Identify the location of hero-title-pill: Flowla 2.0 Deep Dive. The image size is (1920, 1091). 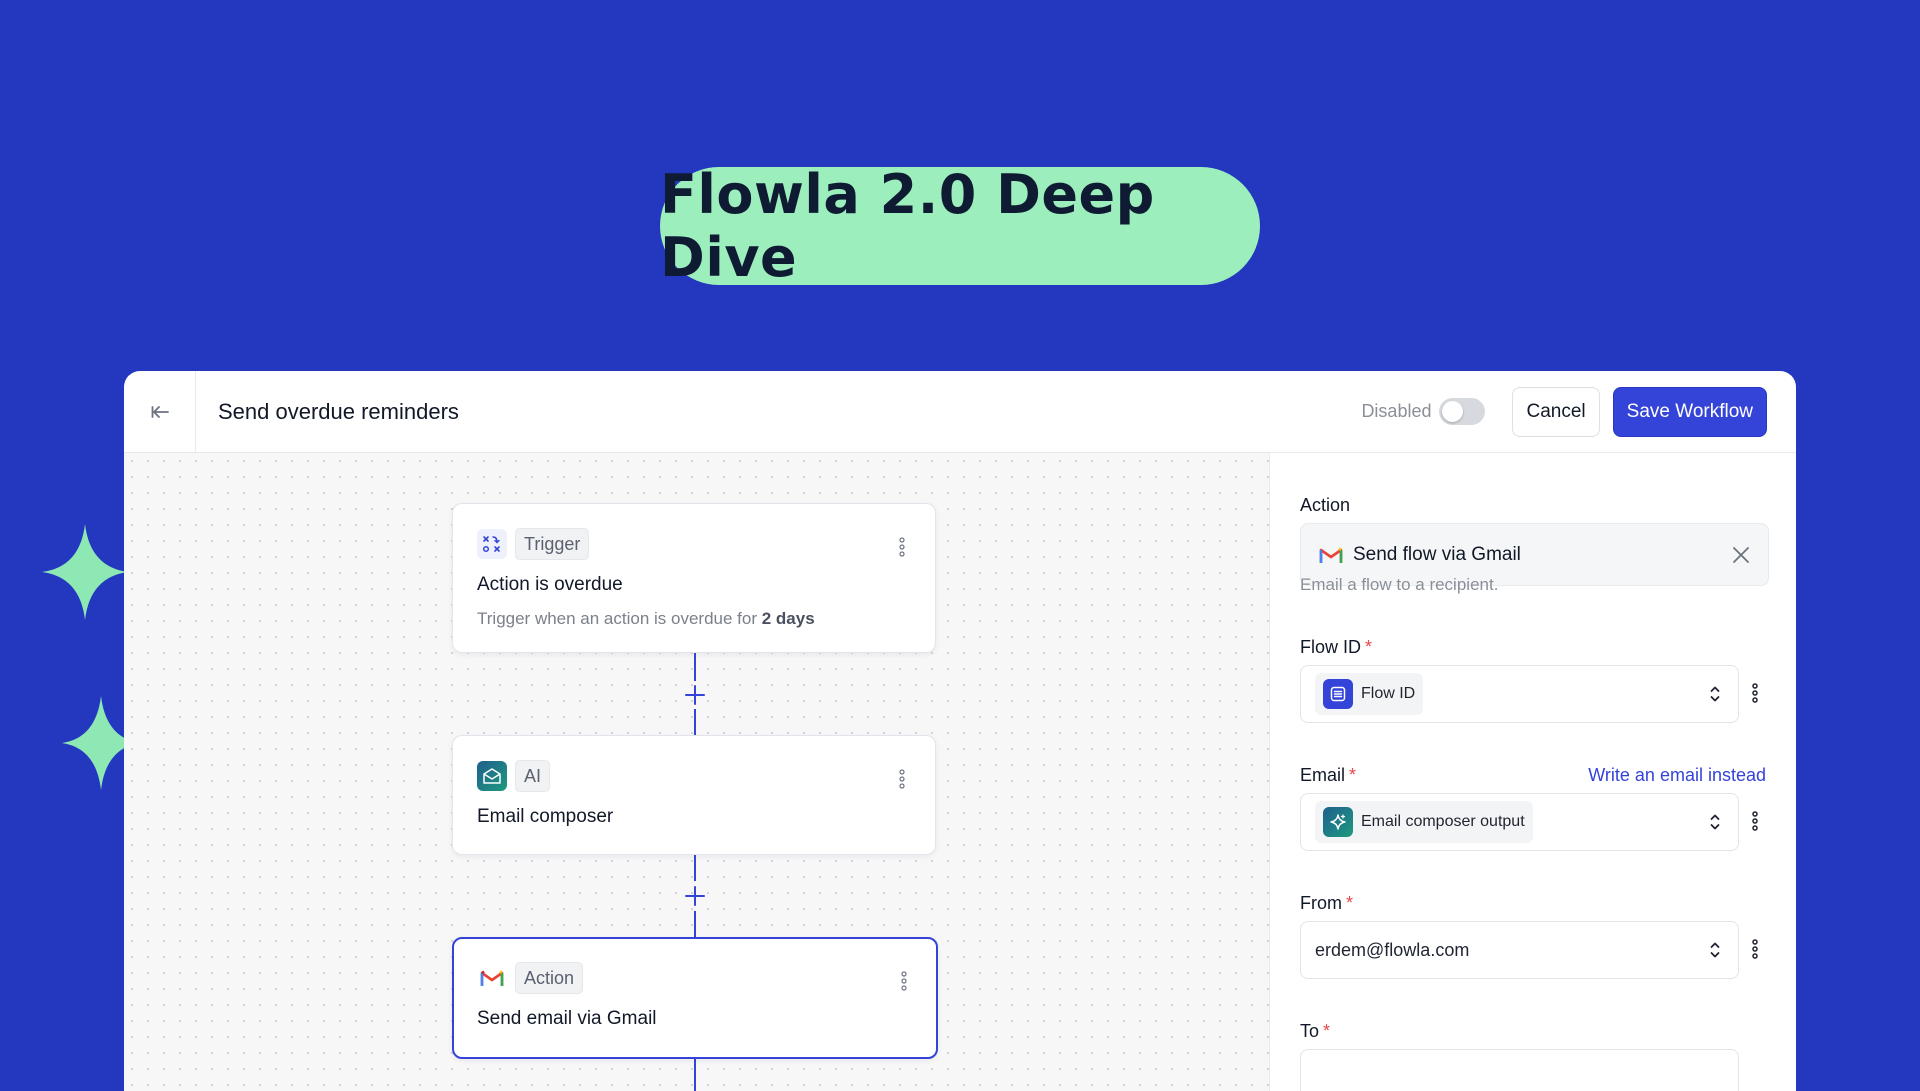
(960, 226).